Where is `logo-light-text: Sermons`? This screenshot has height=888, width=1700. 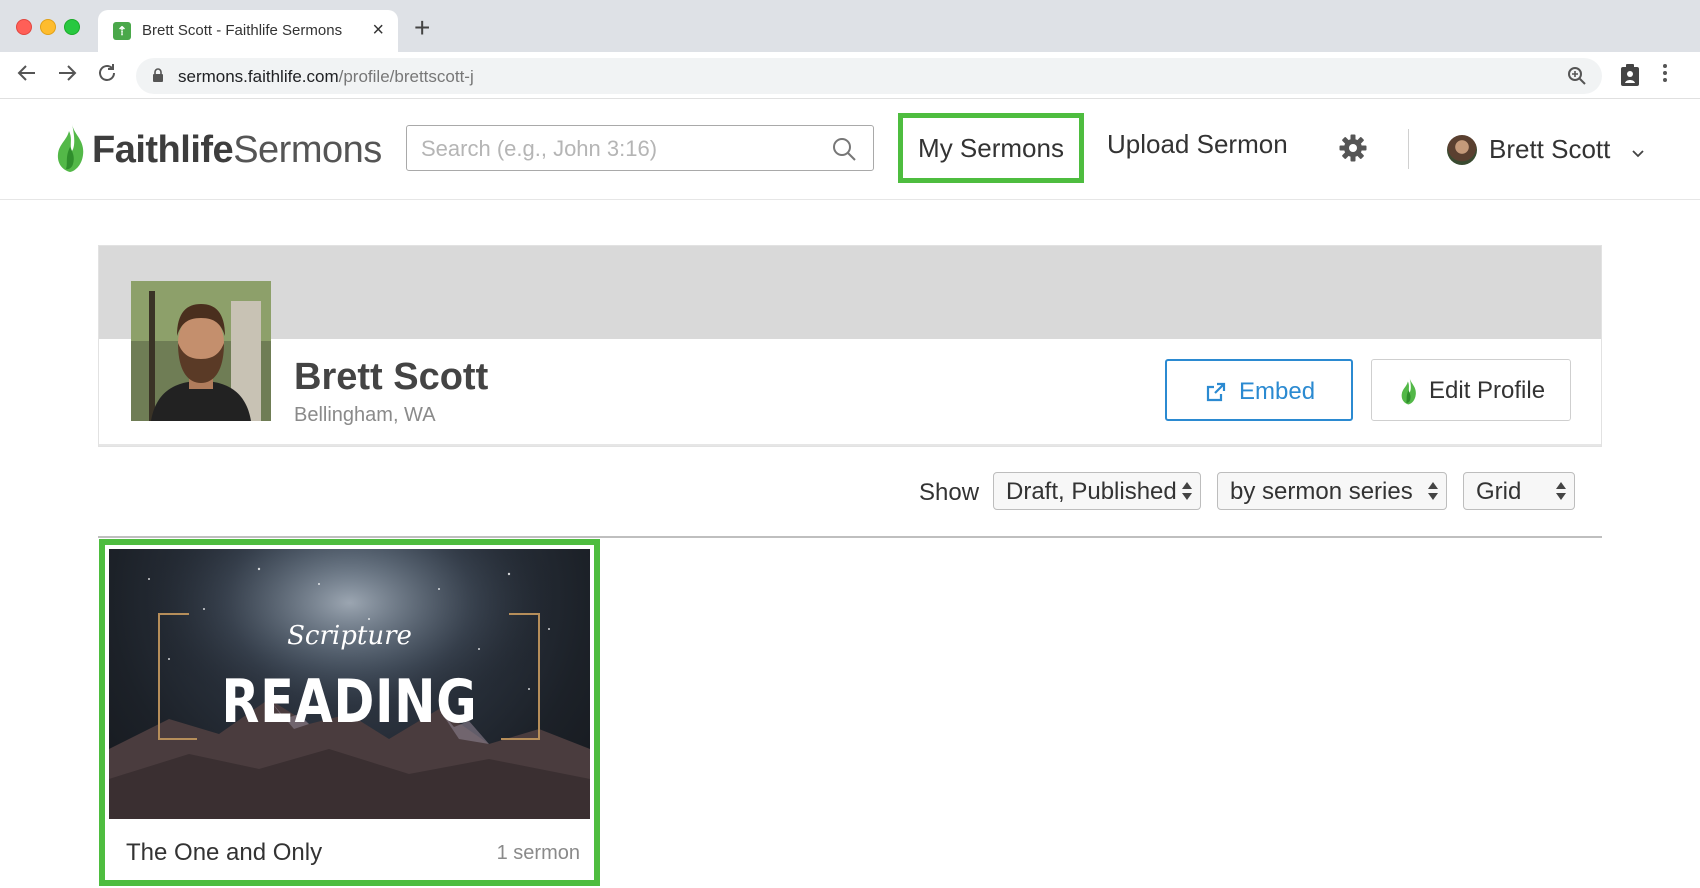 logo-light-text: Sermons is located at coordinates (307, 150).